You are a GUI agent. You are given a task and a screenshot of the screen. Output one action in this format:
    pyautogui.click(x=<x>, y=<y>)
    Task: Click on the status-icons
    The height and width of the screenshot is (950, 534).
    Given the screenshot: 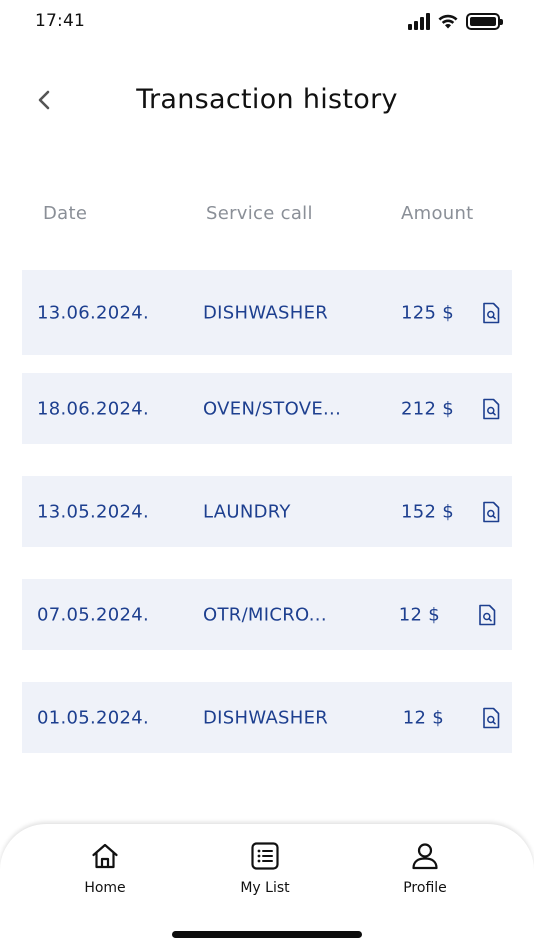 What is the action you would take?
    pyautogui.click(x=455, y=21)
    